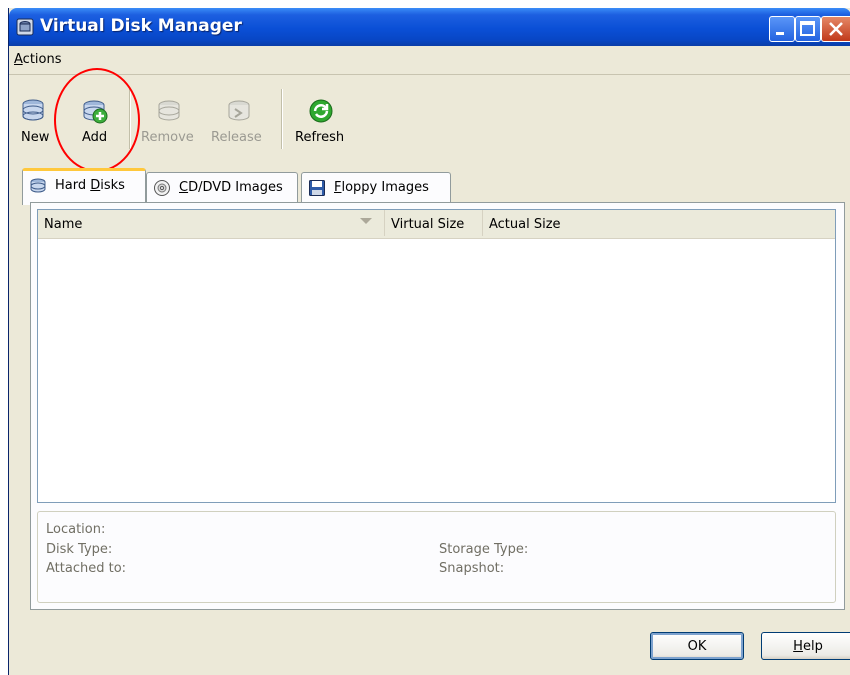 The width and height of the screenshot is (850, 675). Describe the element at coordinates (25, 27) in the screenshot. I see `virtual-disk-manager-icon` at that location.